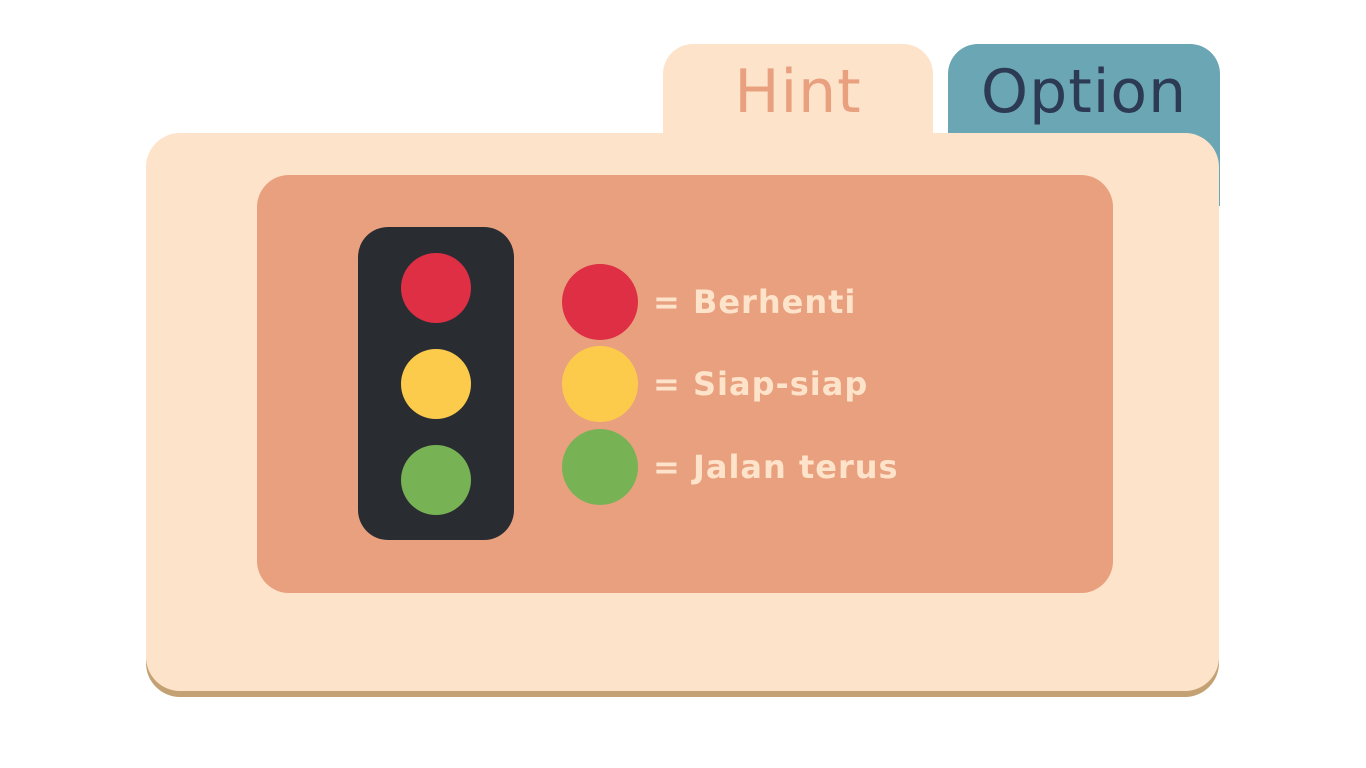  What do you see at coordinates (776, 467) in the screenshot?
I see `legend-label: = Jalan terus` at bounding box center [776, 467].